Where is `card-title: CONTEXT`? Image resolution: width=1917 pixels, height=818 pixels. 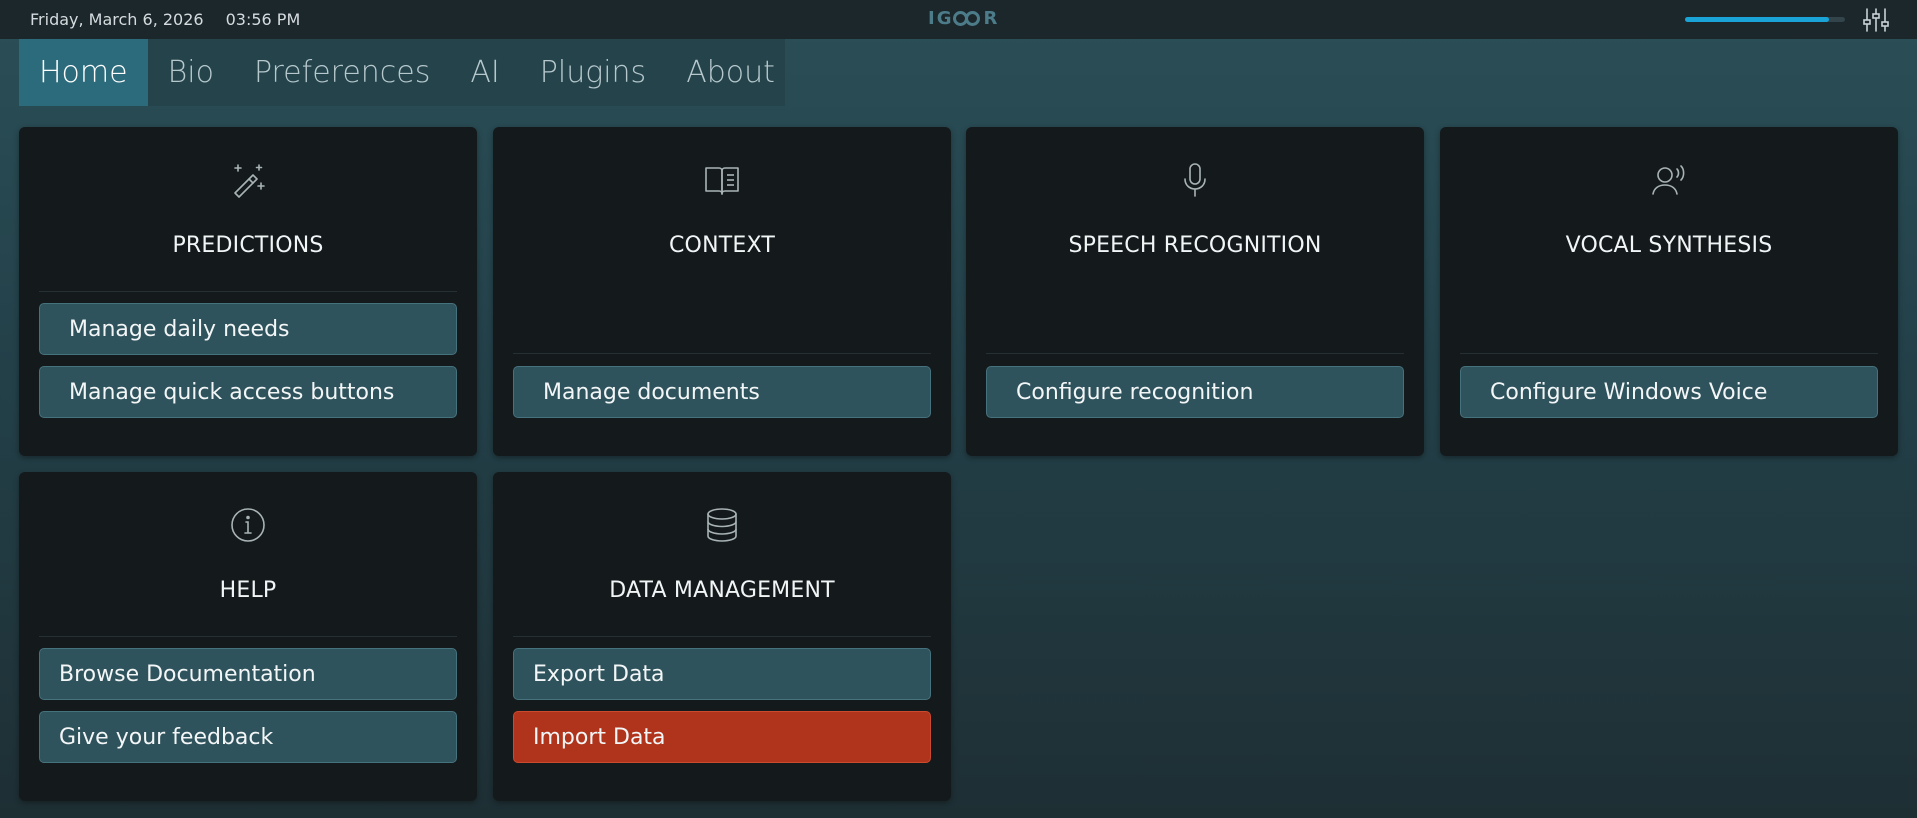
card-title: CONTEXT is located at coordinates (722, 245).